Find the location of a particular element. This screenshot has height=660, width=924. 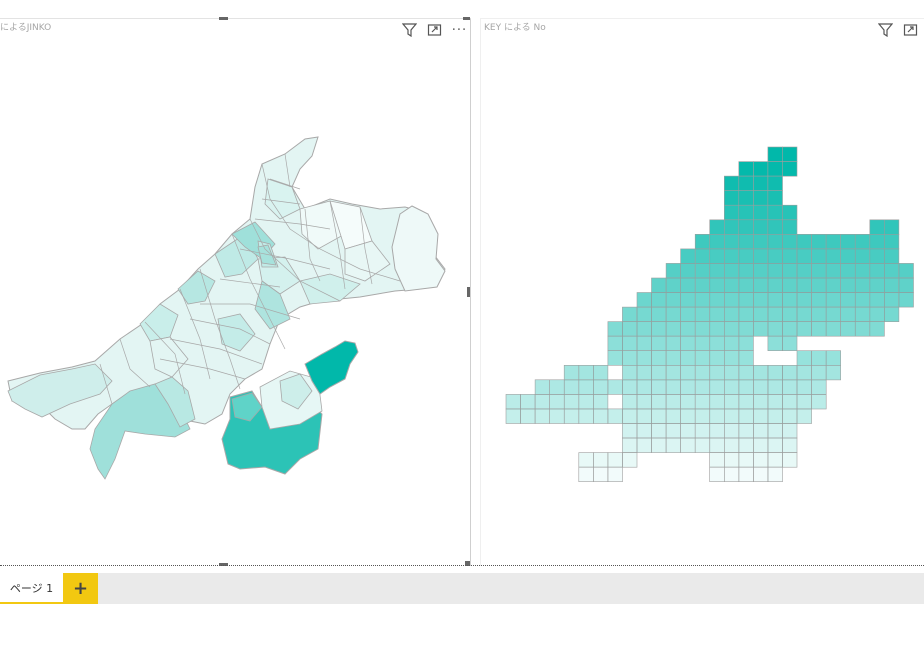

page-tab: ページ 1 is located at coordinates (31, 588).